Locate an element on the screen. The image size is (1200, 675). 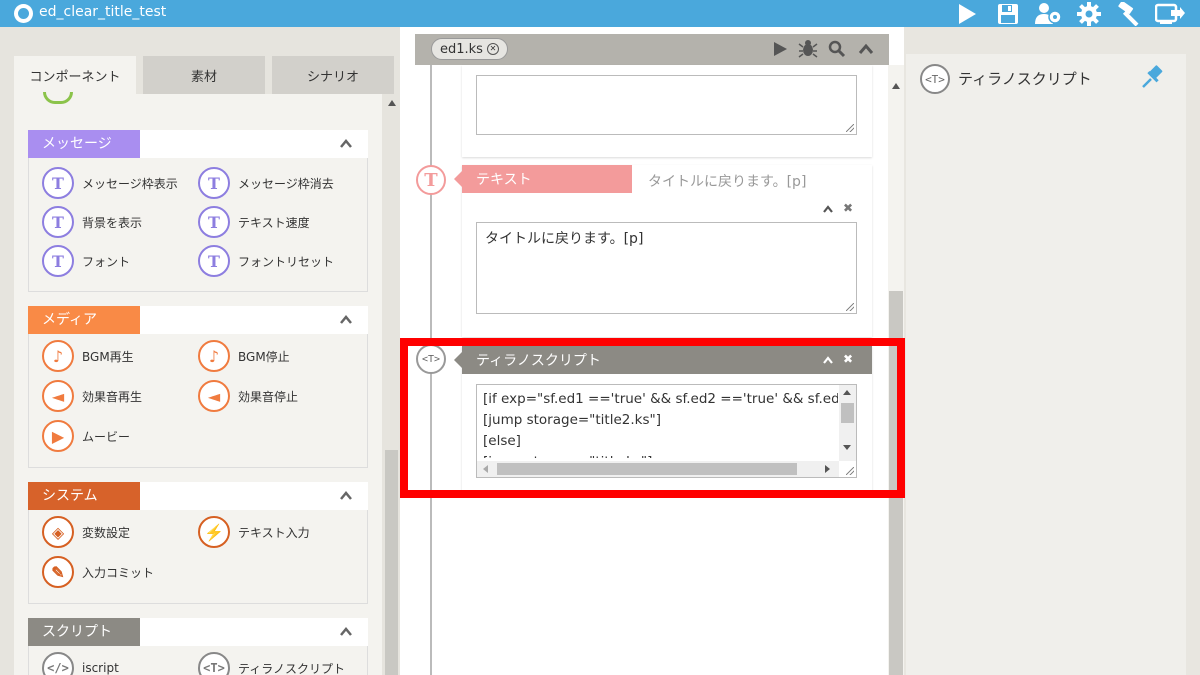
close-icon: ✕ is located at coordinates (492, 49).